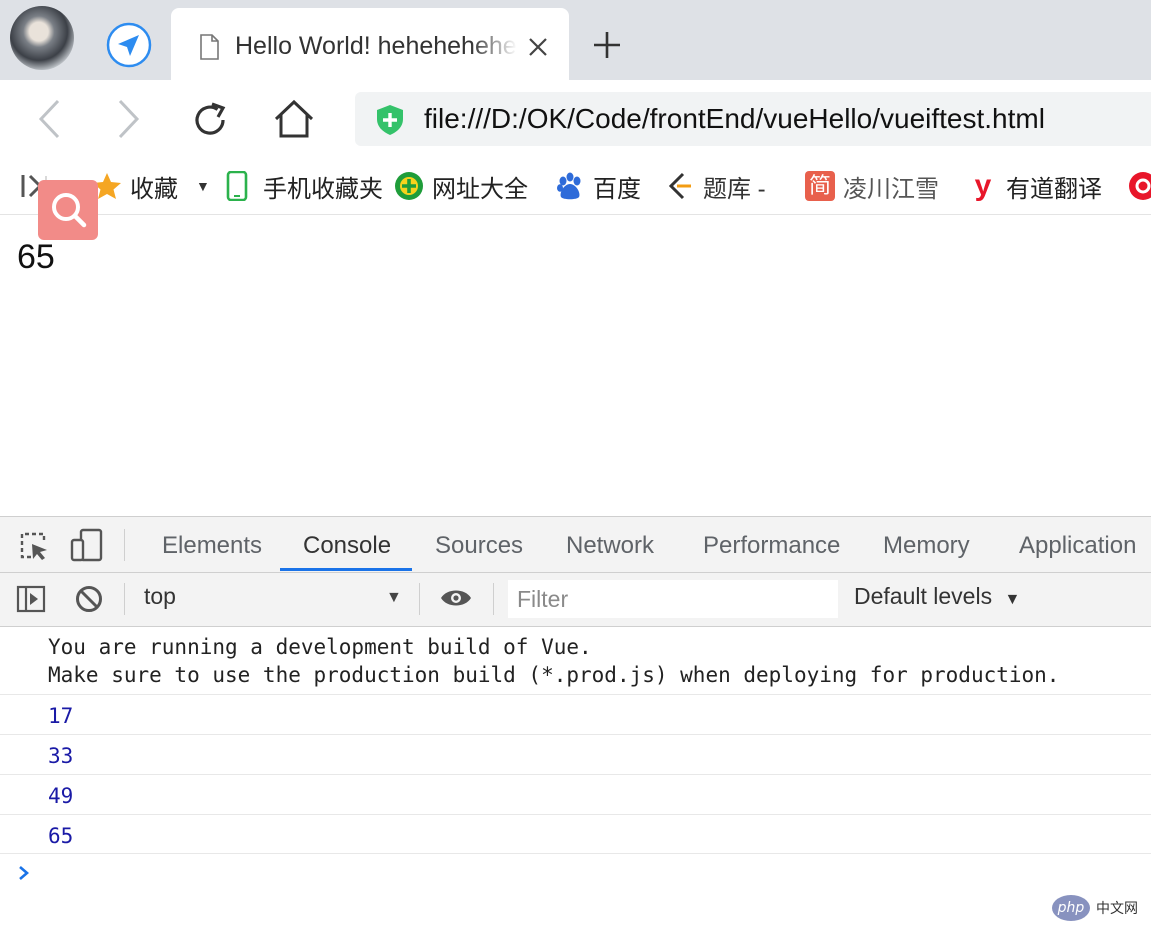 This screenshot has height=942, width=1151. What do you see at coordinates (1095, 908) in the screenshot?
I see `watermark: php 中文网` at bounding box center [1095, 908].